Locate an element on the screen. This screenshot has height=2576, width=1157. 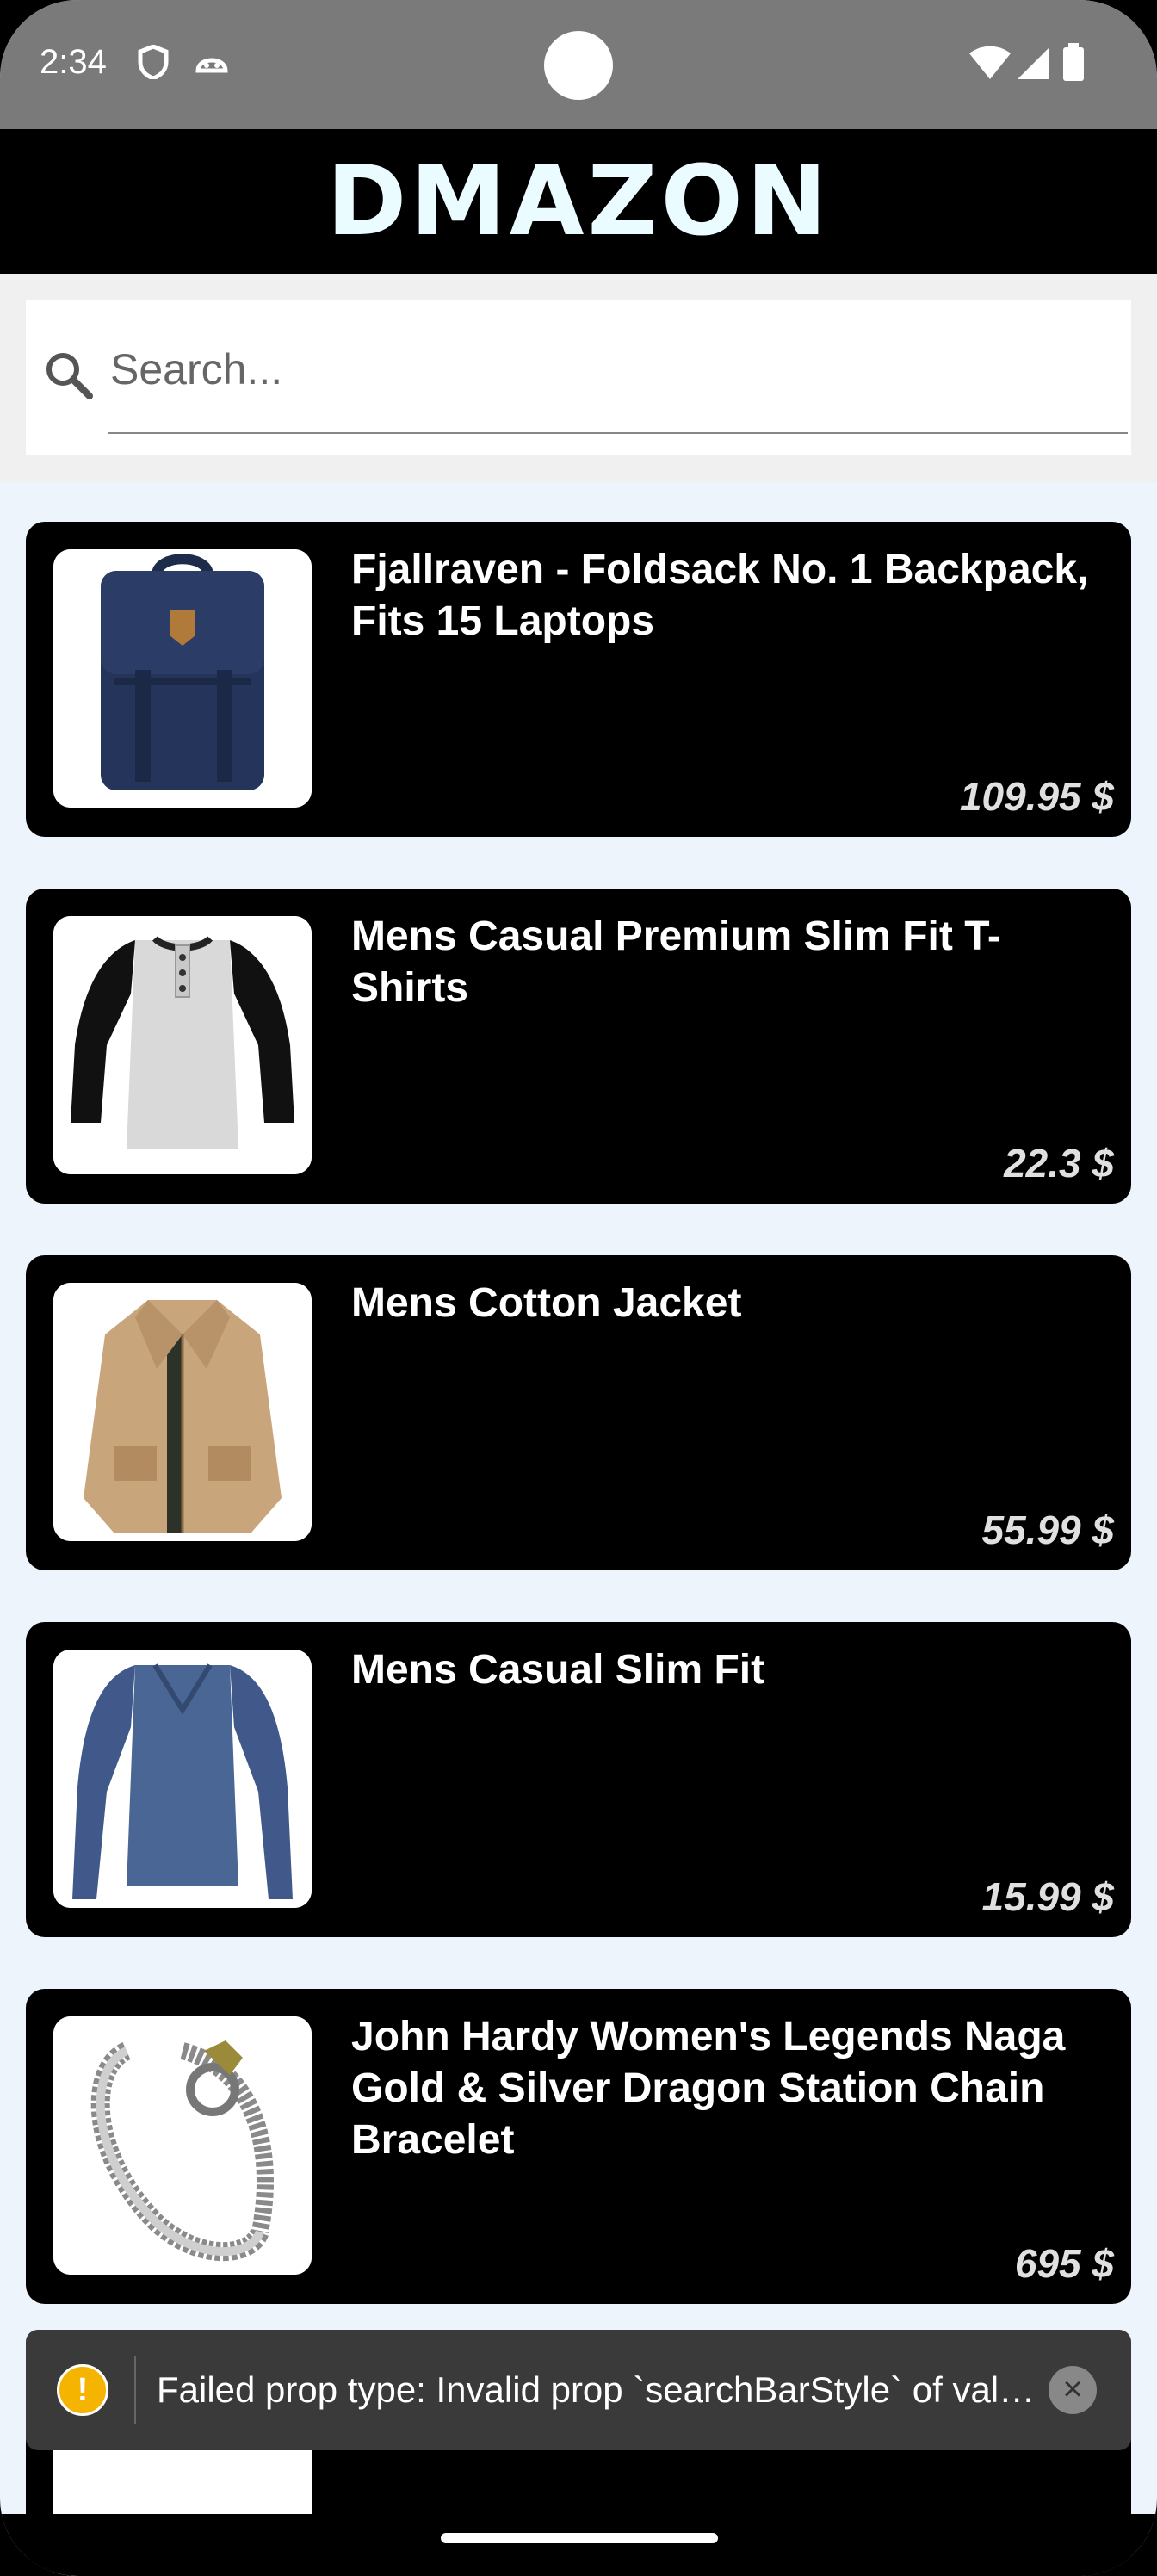
search-icon is located at coordinates (68, 377).